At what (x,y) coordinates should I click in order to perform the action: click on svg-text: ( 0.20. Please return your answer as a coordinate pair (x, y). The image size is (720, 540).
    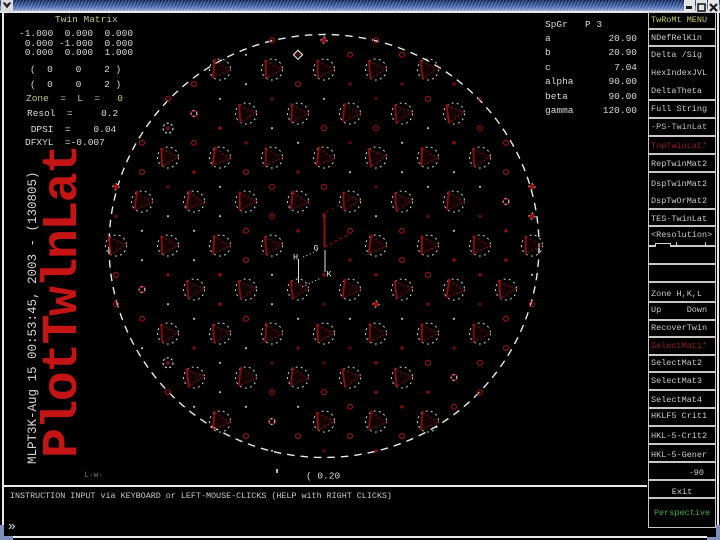
    Looking at the image, I should click on (323, 476).